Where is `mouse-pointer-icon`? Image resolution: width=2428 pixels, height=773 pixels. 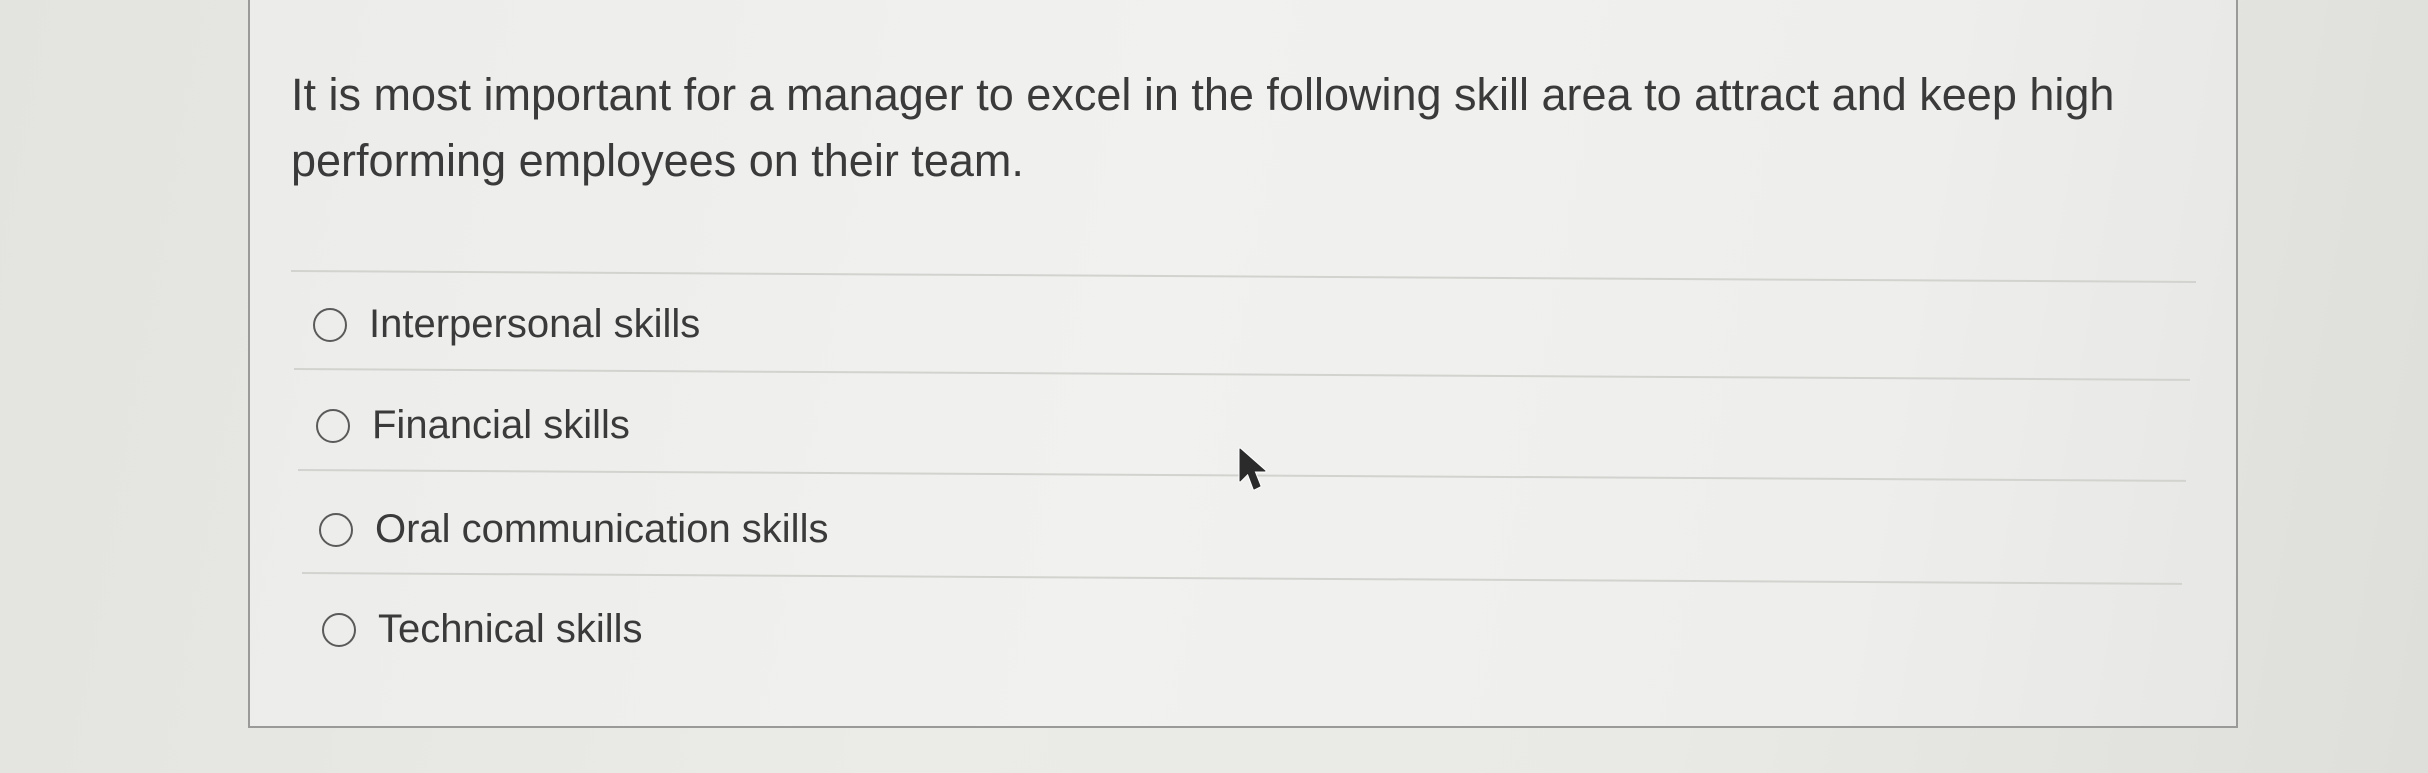
mouse-pointer-icon is located at coordinates (1252, 469).